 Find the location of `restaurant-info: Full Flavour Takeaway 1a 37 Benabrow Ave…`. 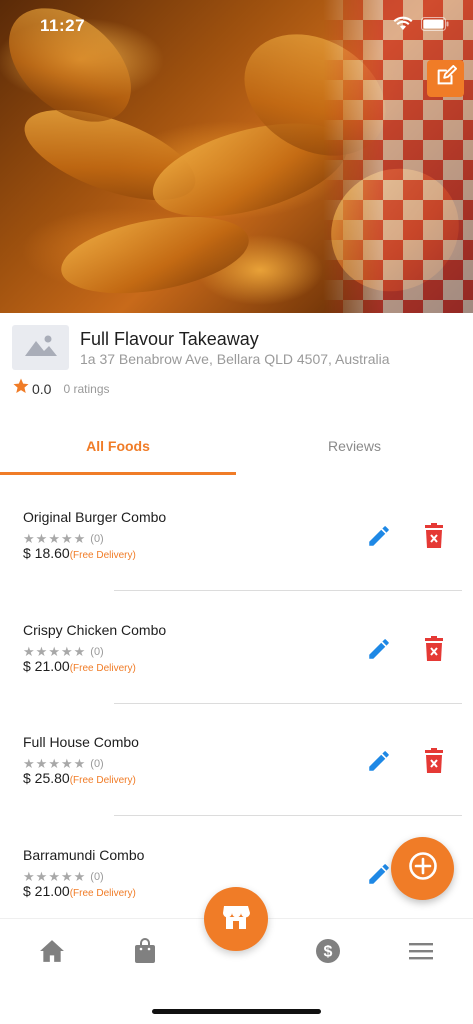

restaurant-info: Full Flavour Takeaway 1a 37 Benabrow Ave… is located at coordinates (236, 363).